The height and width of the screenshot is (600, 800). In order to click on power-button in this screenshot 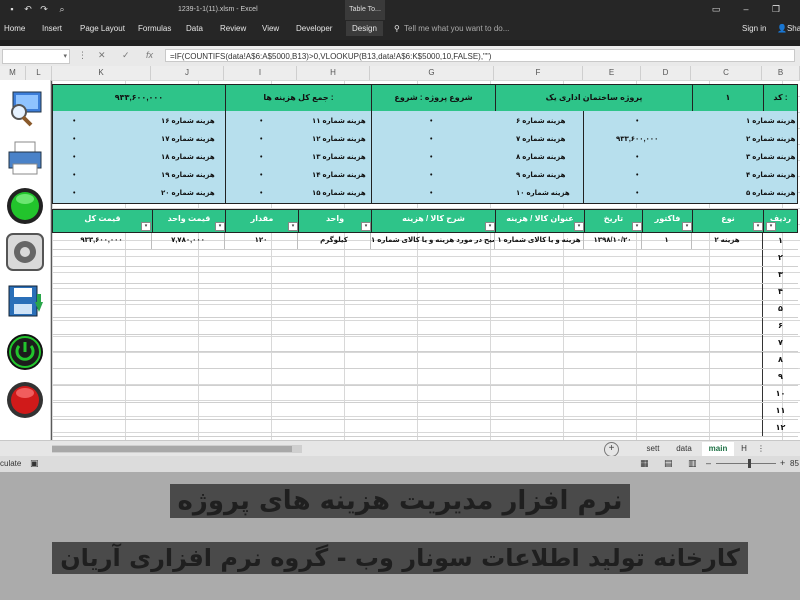, I will do `click(25, 352)`.